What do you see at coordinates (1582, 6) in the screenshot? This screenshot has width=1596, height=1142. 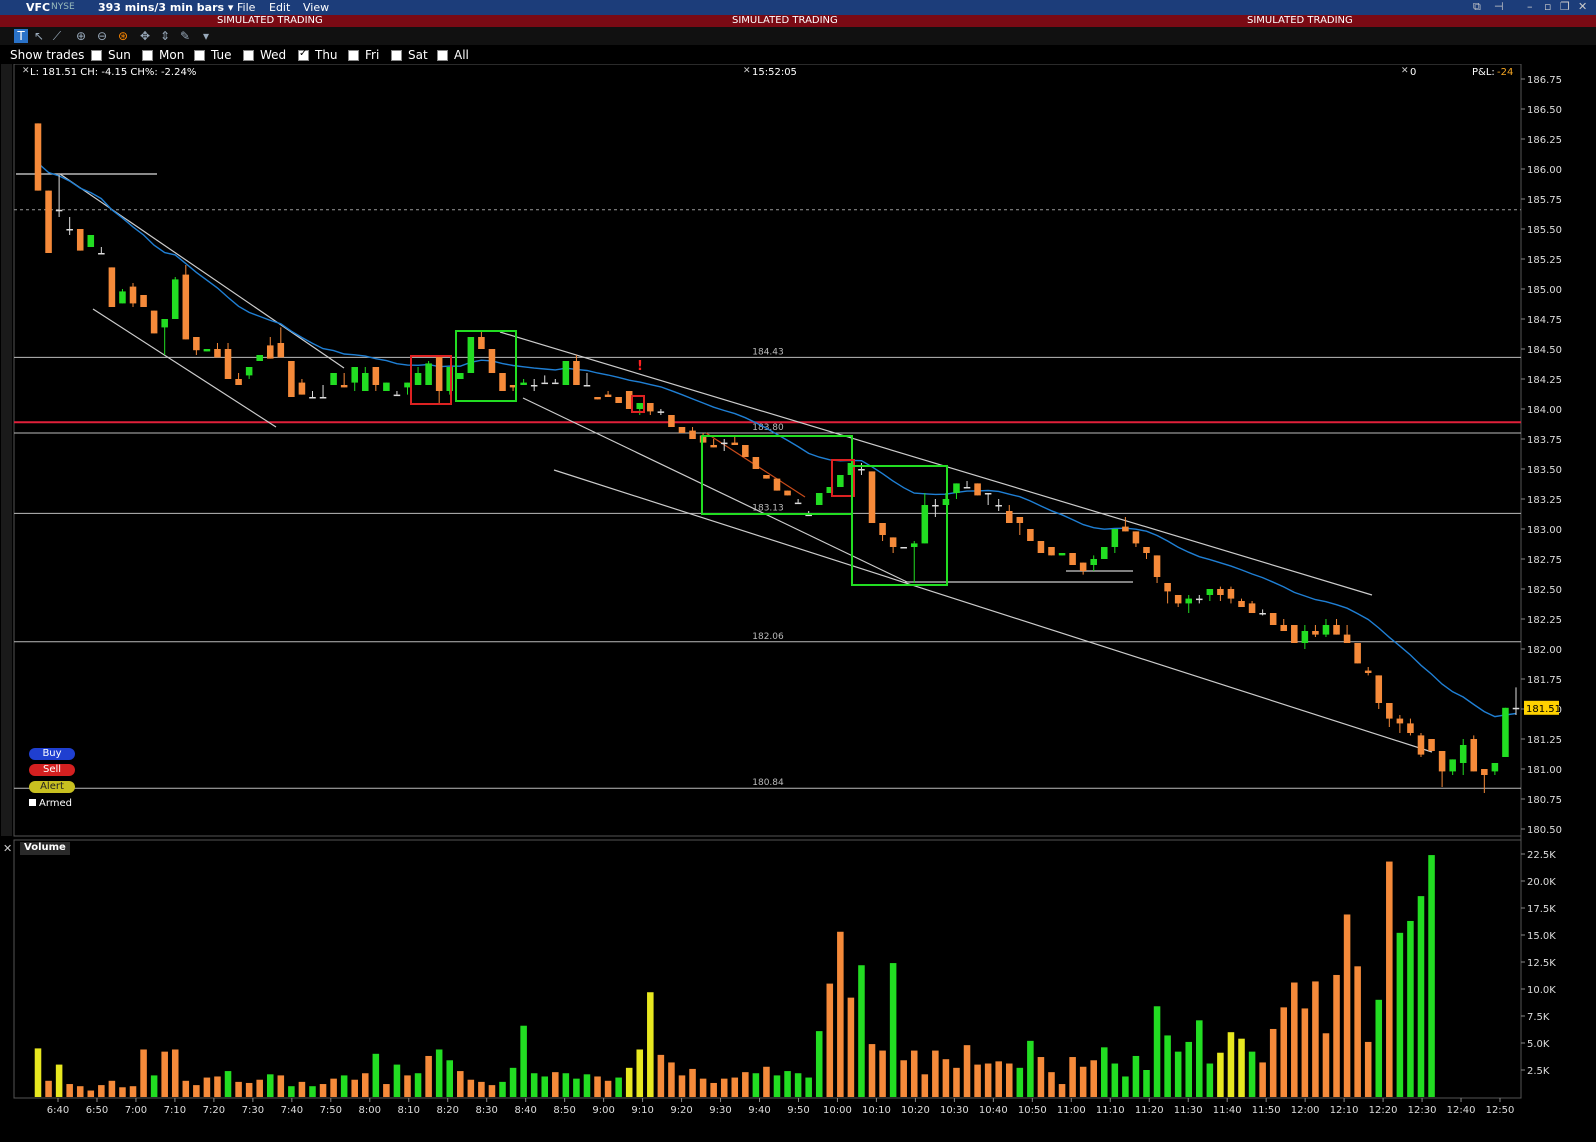 I see `close-icon: ✕` at bounding box center [1582, 6].